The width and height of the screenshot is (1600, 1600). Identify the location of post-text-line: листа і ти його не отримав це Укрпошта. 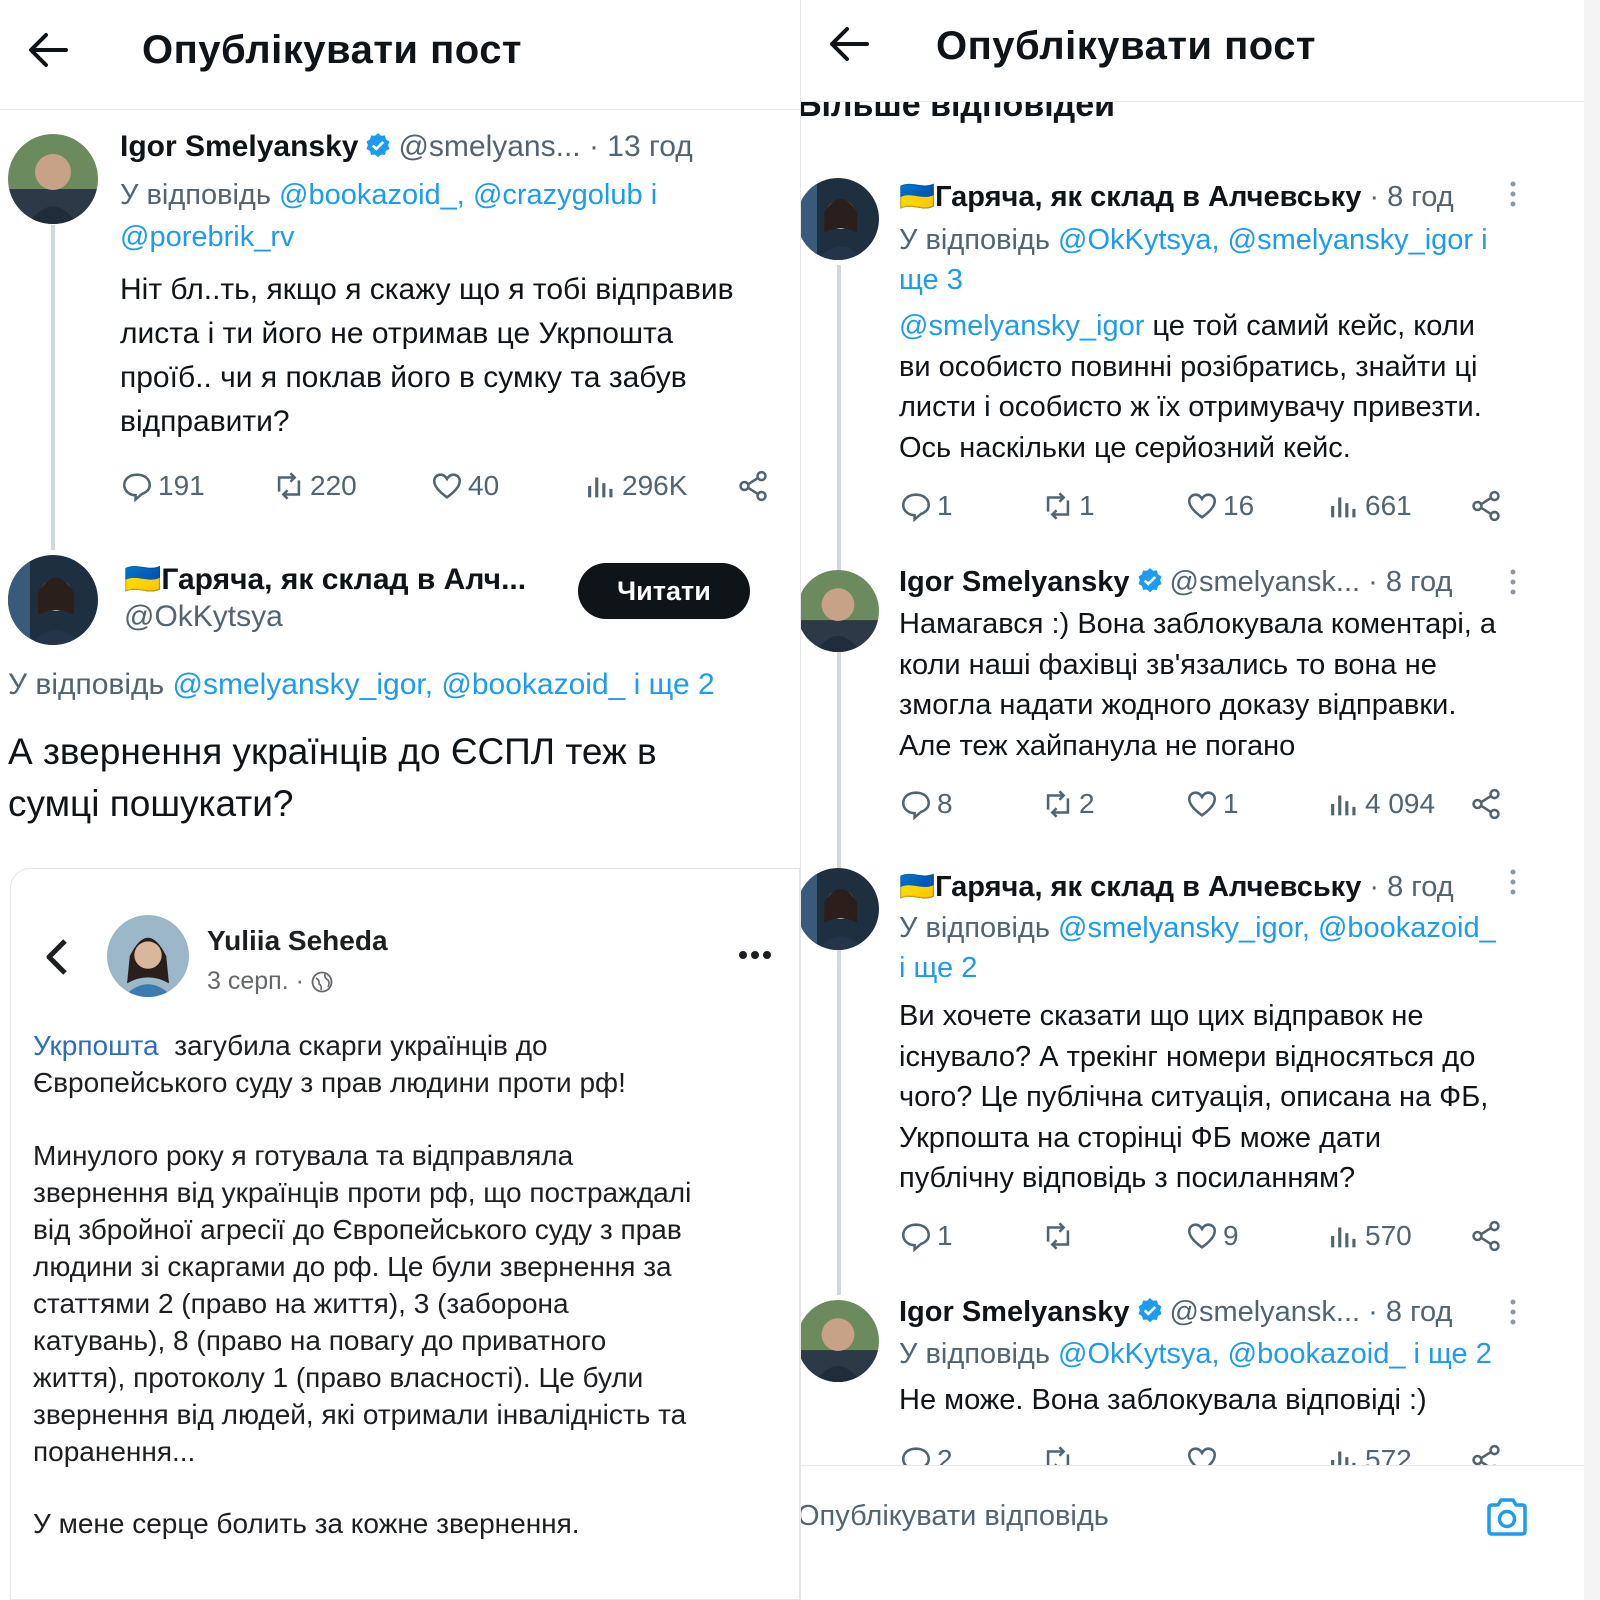
(397, 333).